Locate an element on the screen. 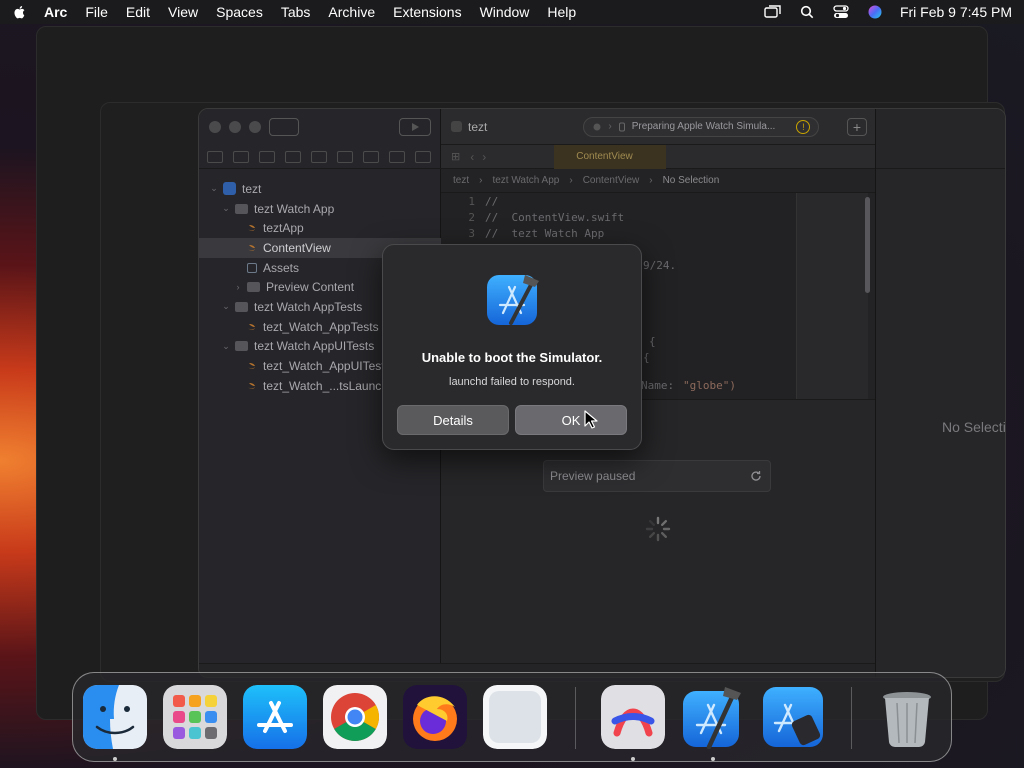 The width and height of the screenshot is (1024, 768). symbol-navigator-icon is located at coordinates (267, 156).